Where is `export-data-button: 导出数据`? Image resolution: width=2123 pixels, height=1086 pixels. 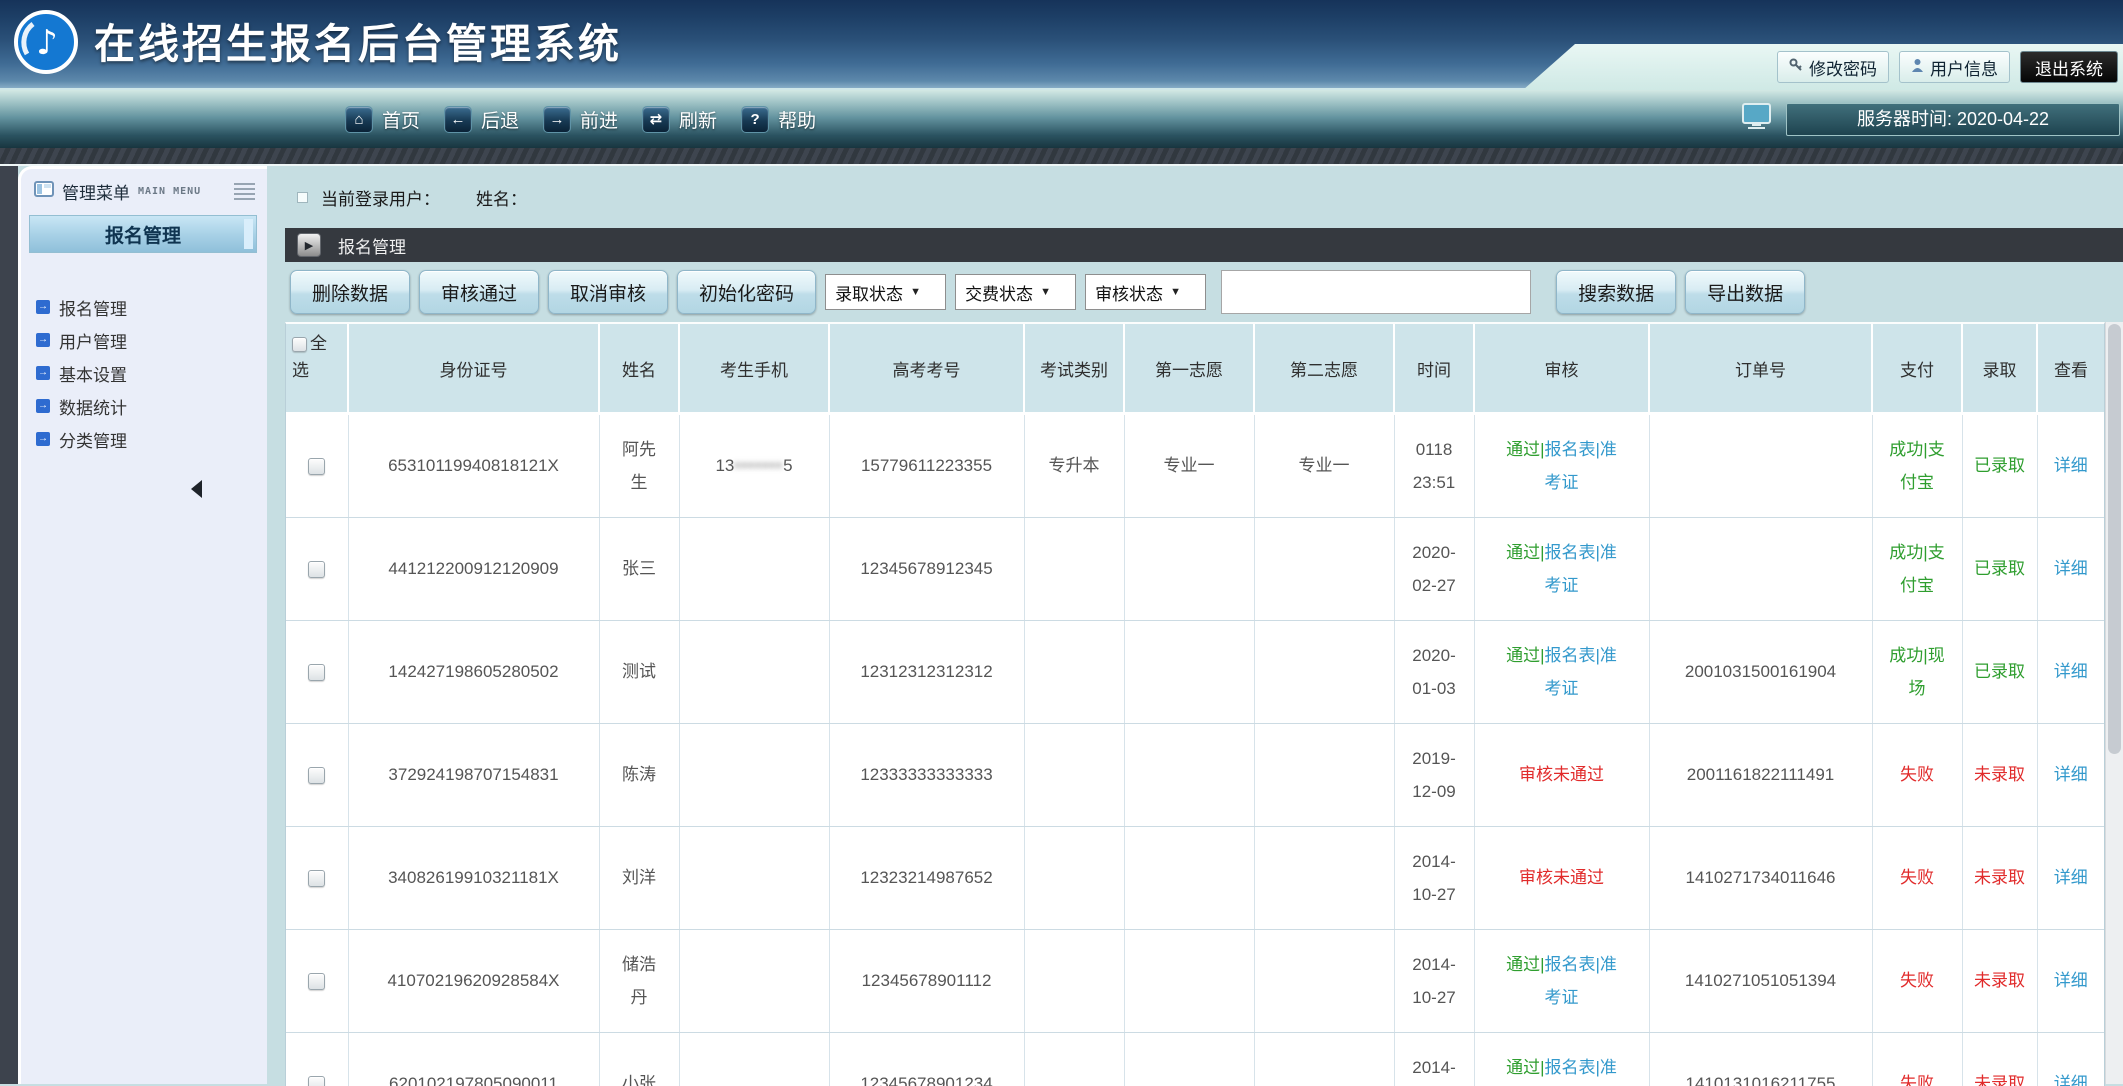
export-data-button: 导出数据 is located at coordinates (1745, 292).